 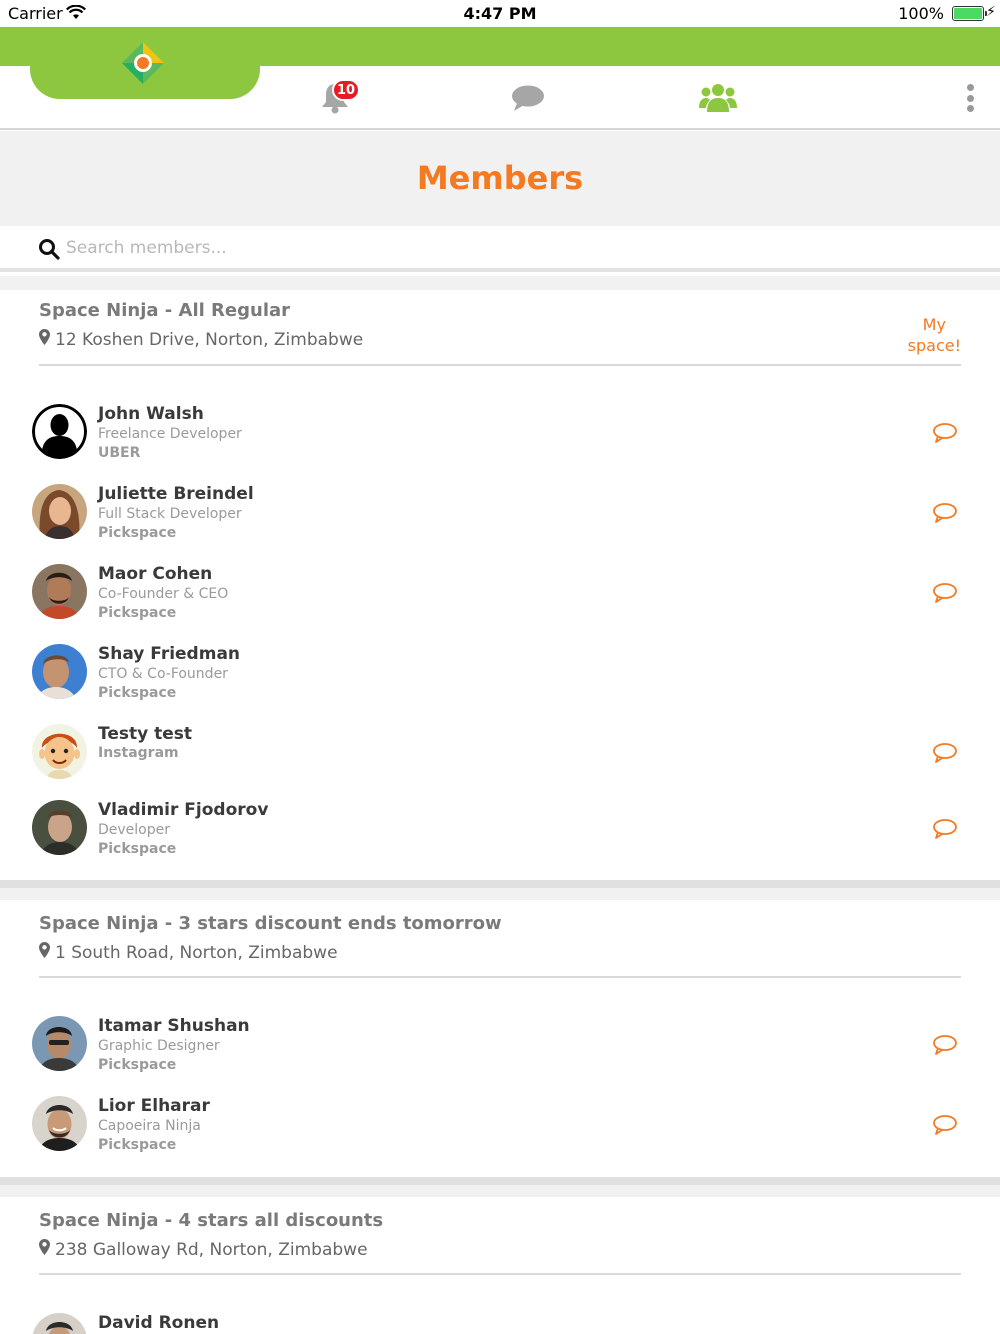 What do you see at coordinates (49, 251) in the screenshot?
I see `search-icon` at bounding box center [49, 251].